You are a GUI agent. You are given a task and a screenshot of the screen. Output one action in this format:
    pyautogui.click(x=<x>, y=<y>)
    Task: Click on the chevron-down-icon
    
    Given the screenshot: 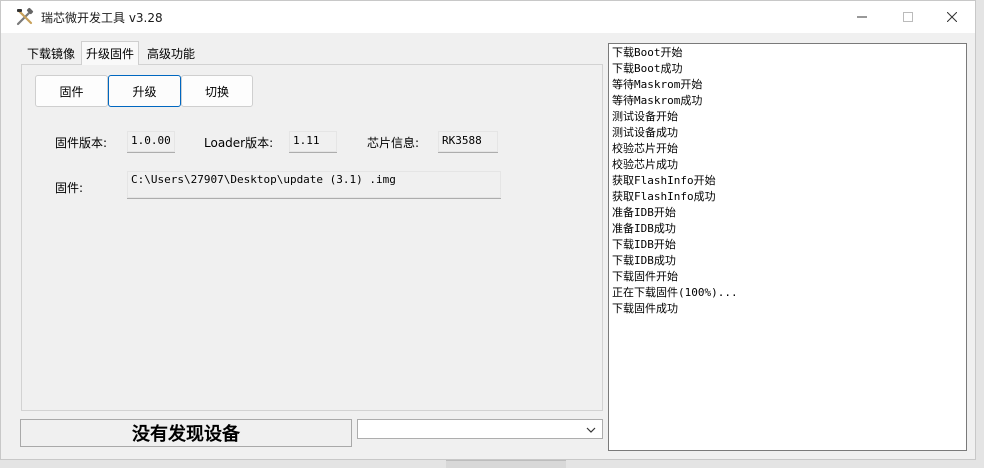 What is the action you would take?
    pyautogui.click(x=591, y=431)
    